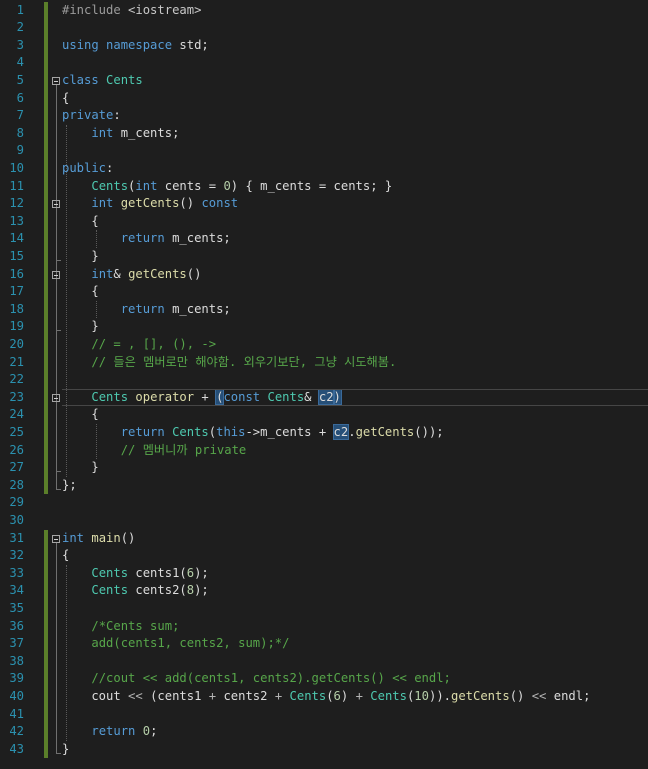  Describe the element at coordinates (16, 361) in the screenshot. I see `line-number: 21` at that location.